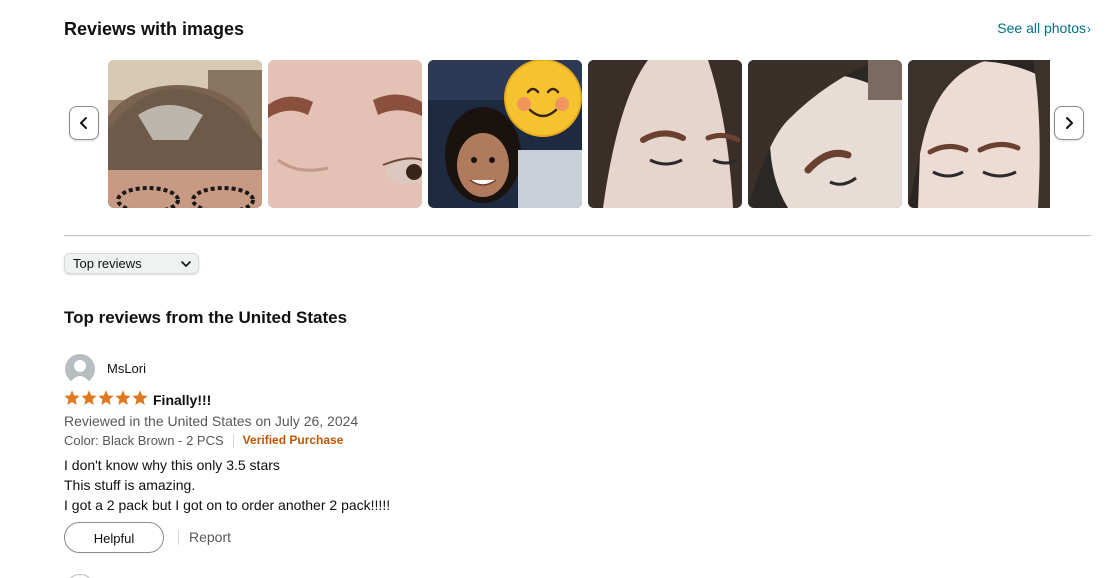 Image resolution: width=1120 pixels, height=578 pixels. Describe the element at coordinates (186, 264) in the screenshot. I see `chevron-down-icon` at that location.